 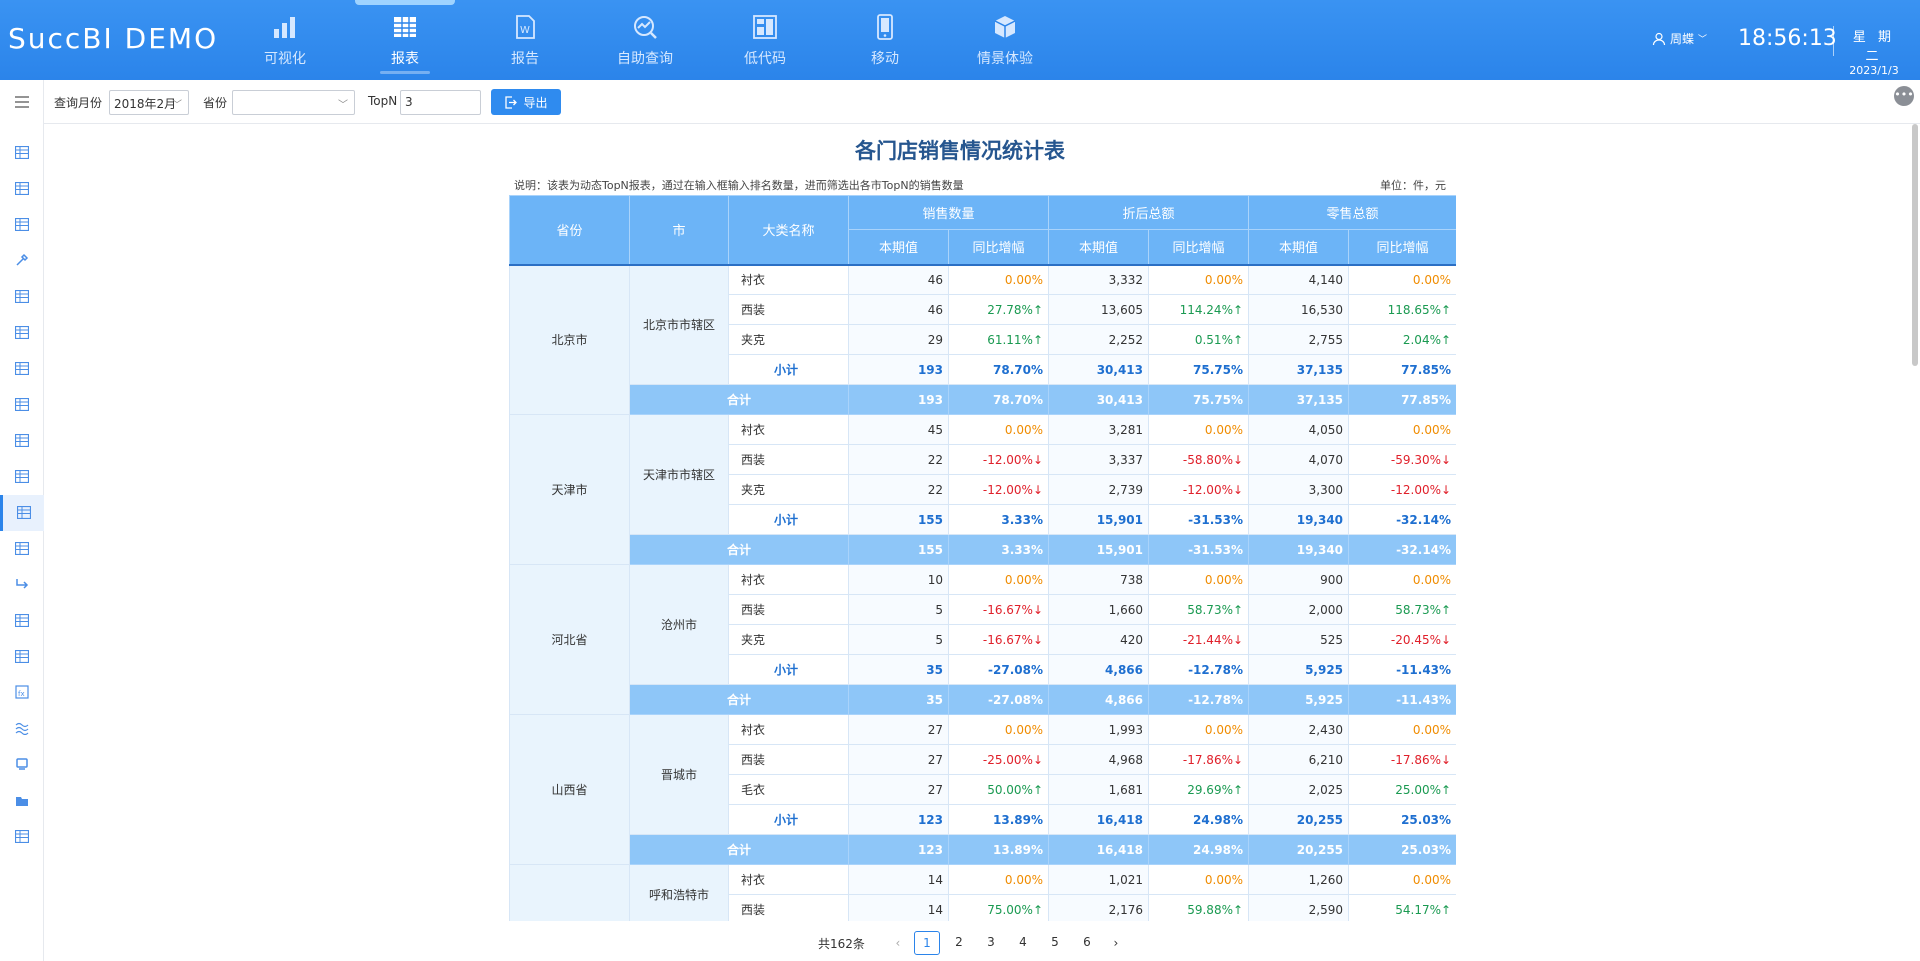 I want to click on value-cell: 420, so click(x=1099, y=639).